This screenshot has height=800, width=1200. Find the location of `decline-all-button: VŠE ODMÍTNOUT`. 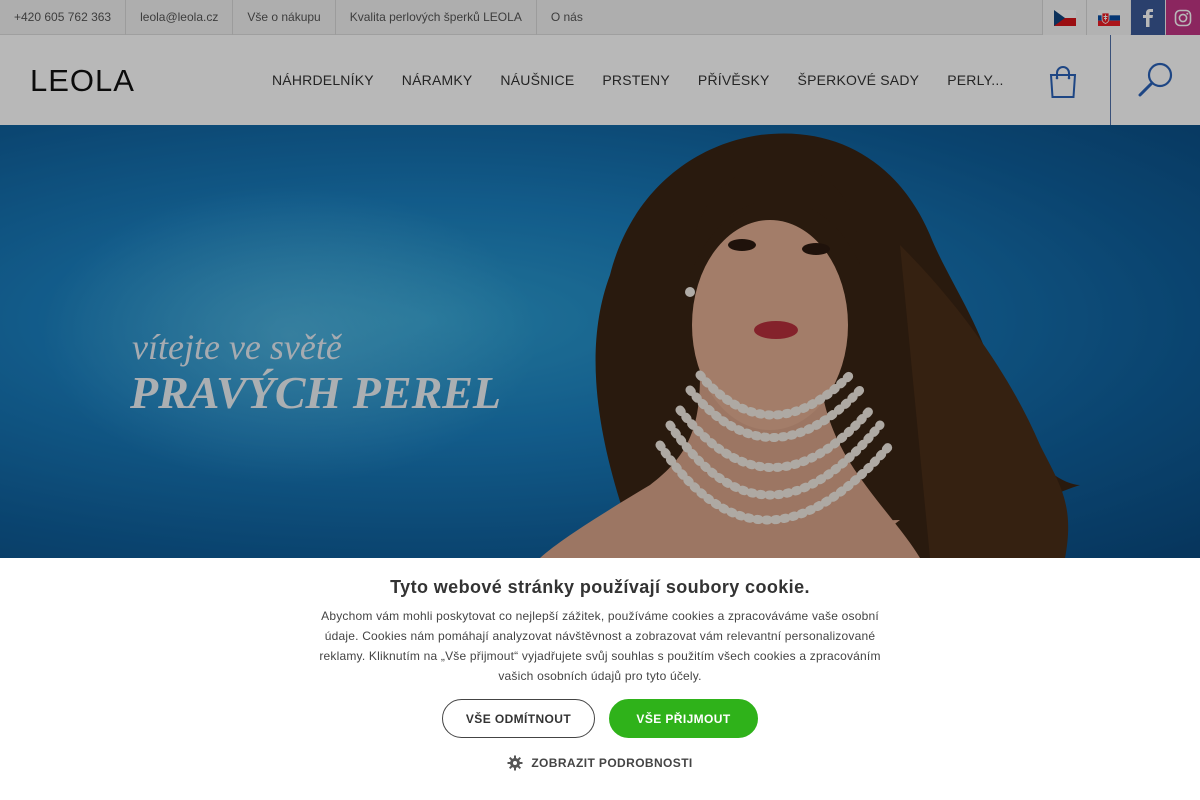

decline-all-button: VŠE ODMÍTNOUT is located at coordinates (518, 718).